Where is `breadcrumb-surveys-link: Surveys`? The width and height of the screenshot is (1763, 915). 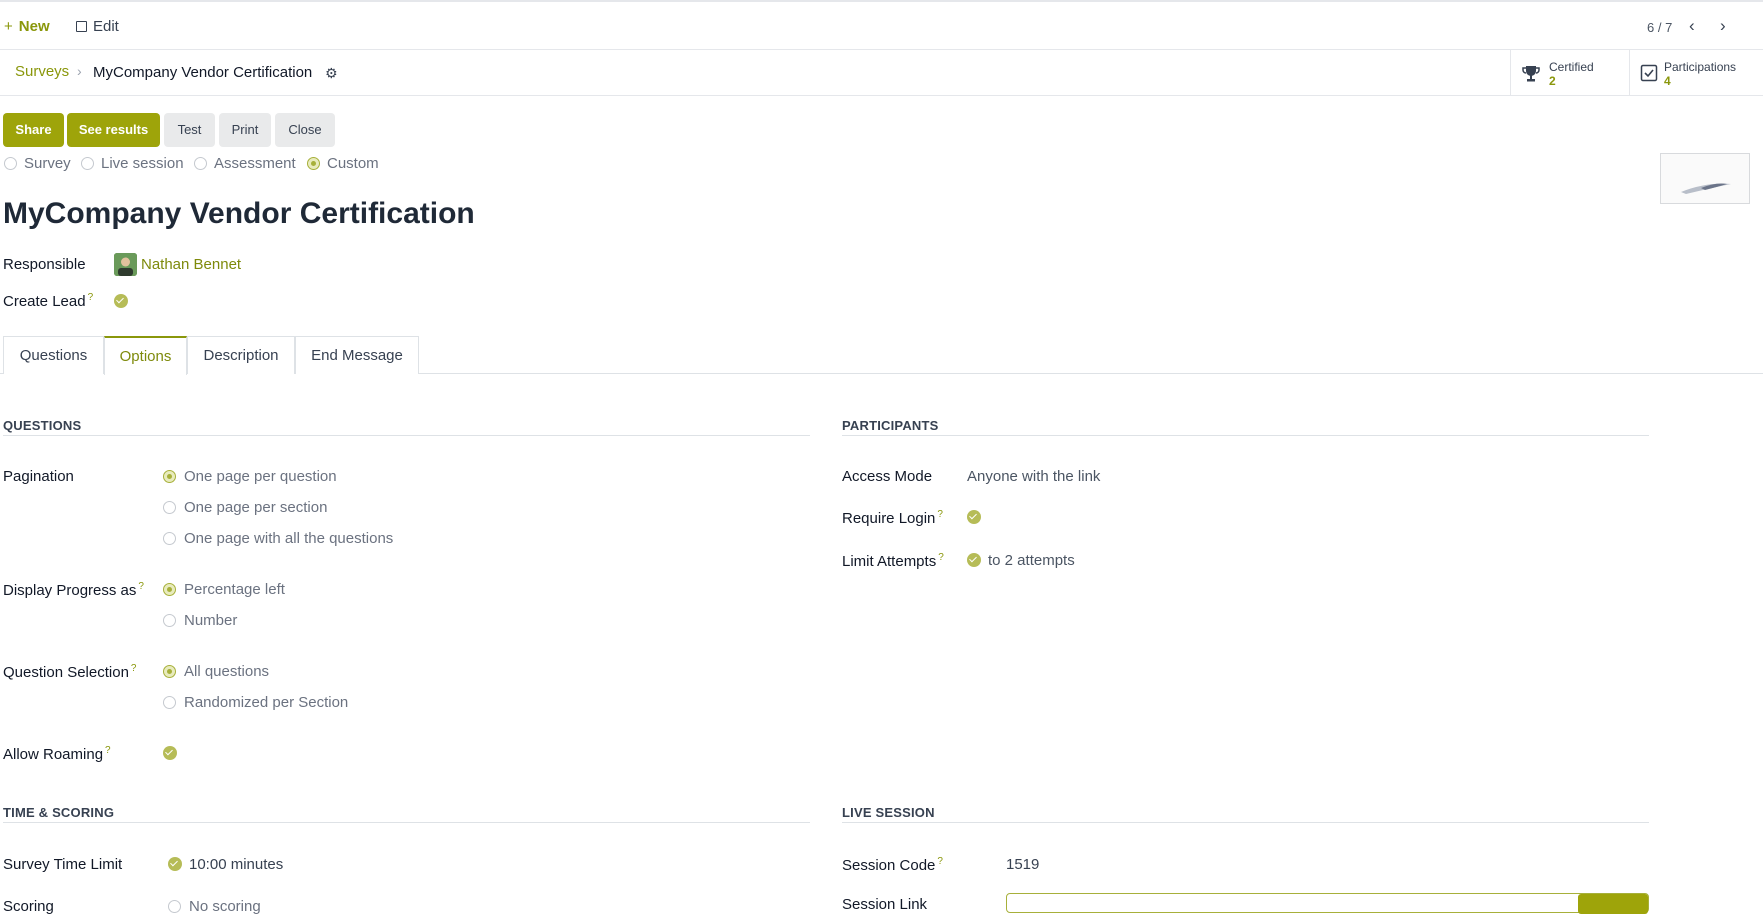
breadcrumb-surveys-link: Surveys is located at coordinates (42, 71).